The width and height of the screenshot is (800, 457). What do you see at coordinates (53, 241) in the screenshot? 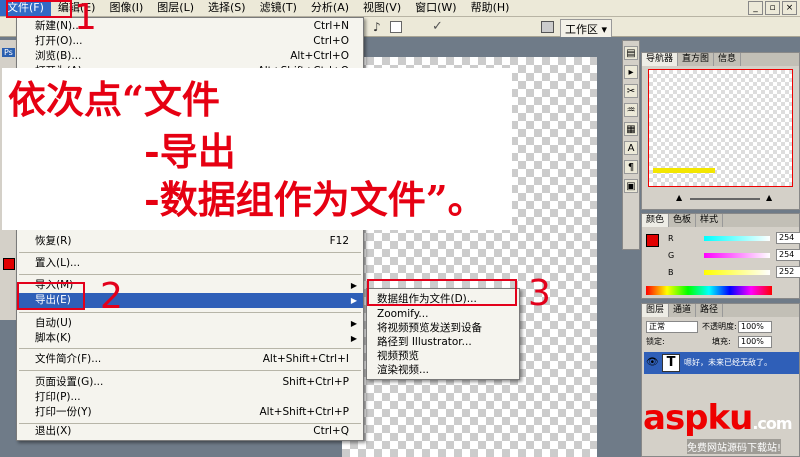
I see `menu-item-label: 恢复(R)` at bounding box center [53, 241].